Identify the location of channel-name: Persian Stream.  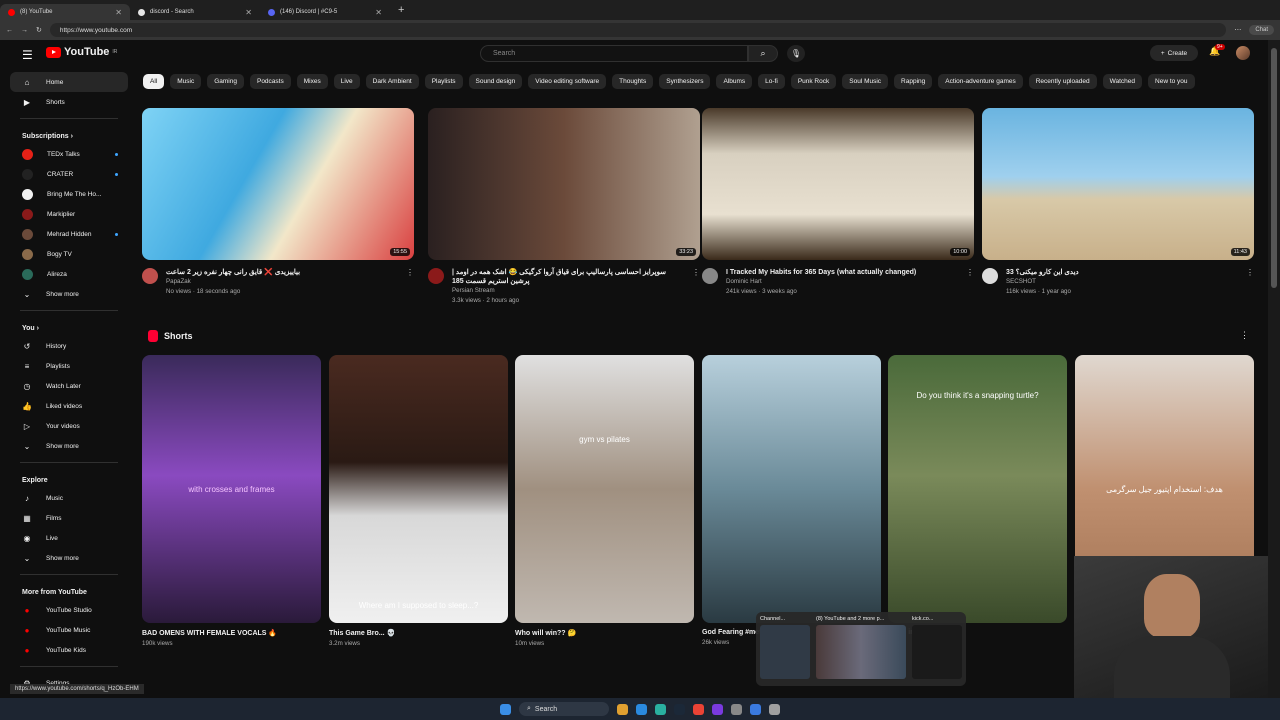
(568, 291).